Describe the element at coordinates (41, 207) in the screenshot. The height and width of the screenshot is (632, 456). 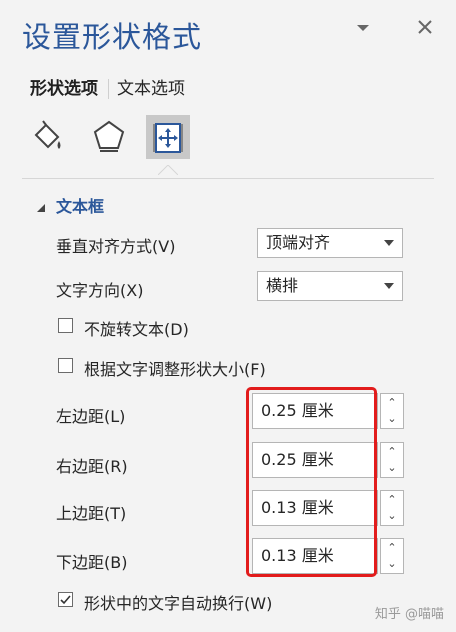
I see `collapse-triangle-icon` at that location.